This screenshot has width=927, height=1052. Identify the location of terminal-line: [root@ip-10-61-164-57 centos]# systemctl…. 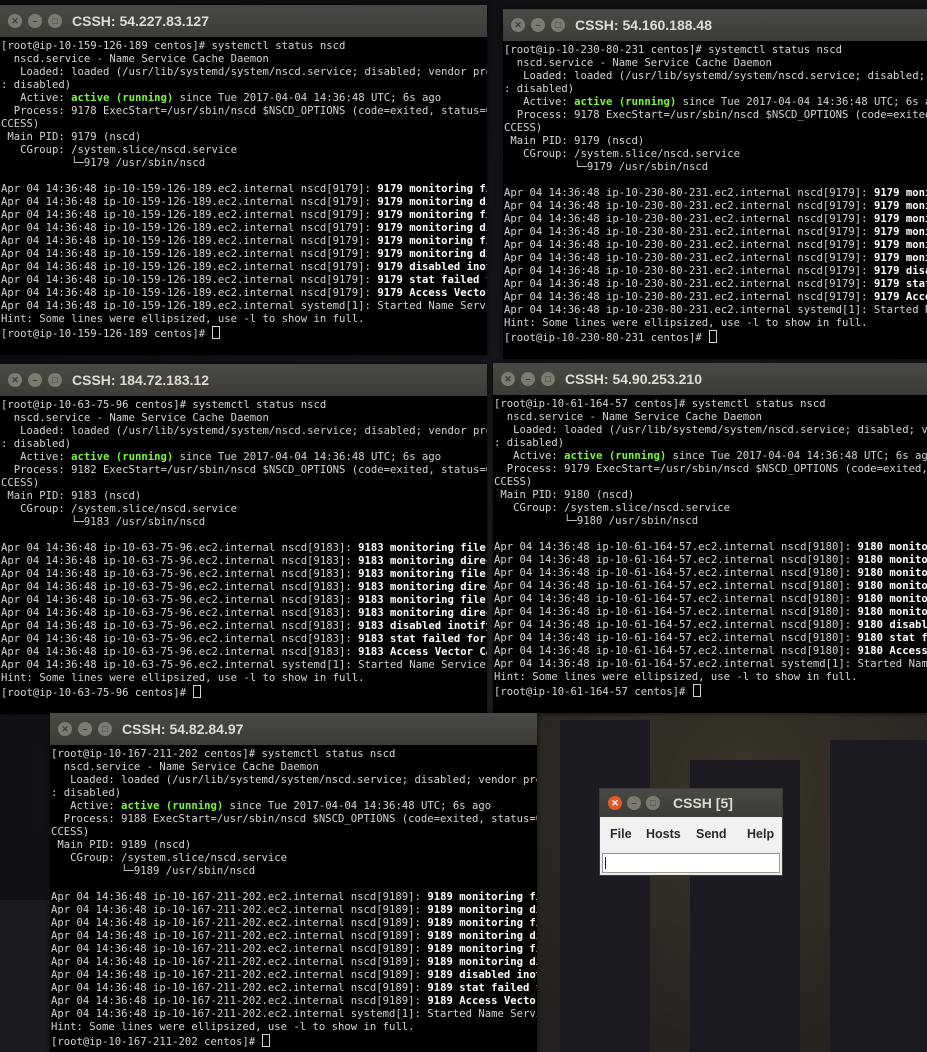
(710, 404).